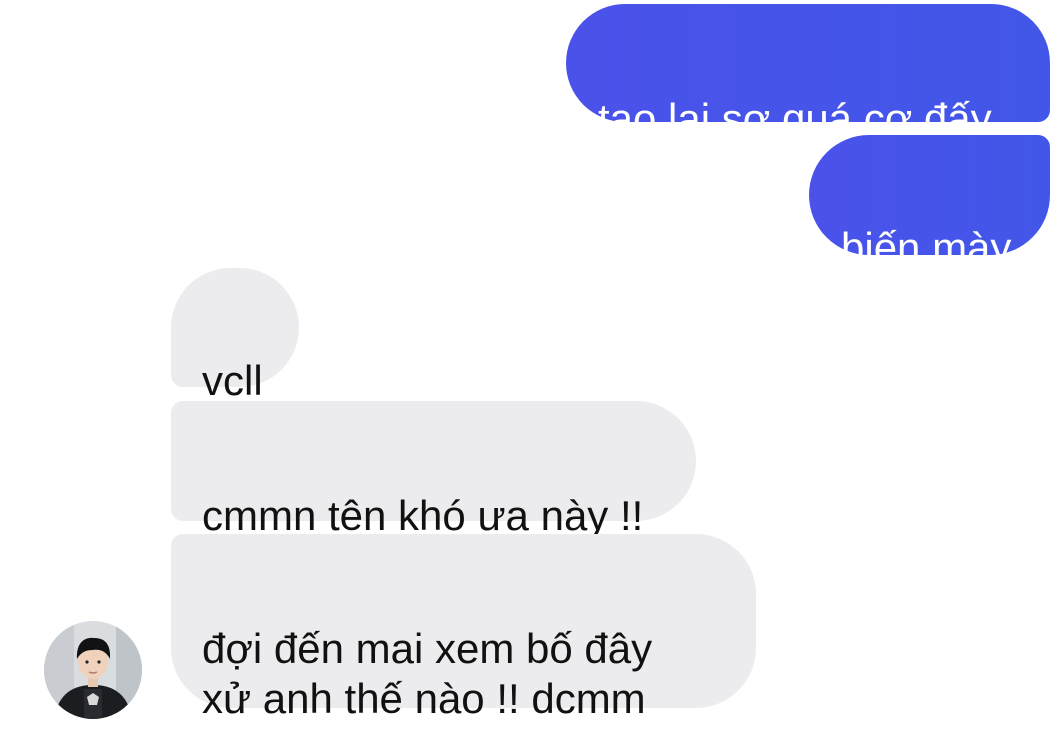 This screenshot has height=735, width=1061. I want to click on sent-message-bubble: biến mày, so click(929, 203).